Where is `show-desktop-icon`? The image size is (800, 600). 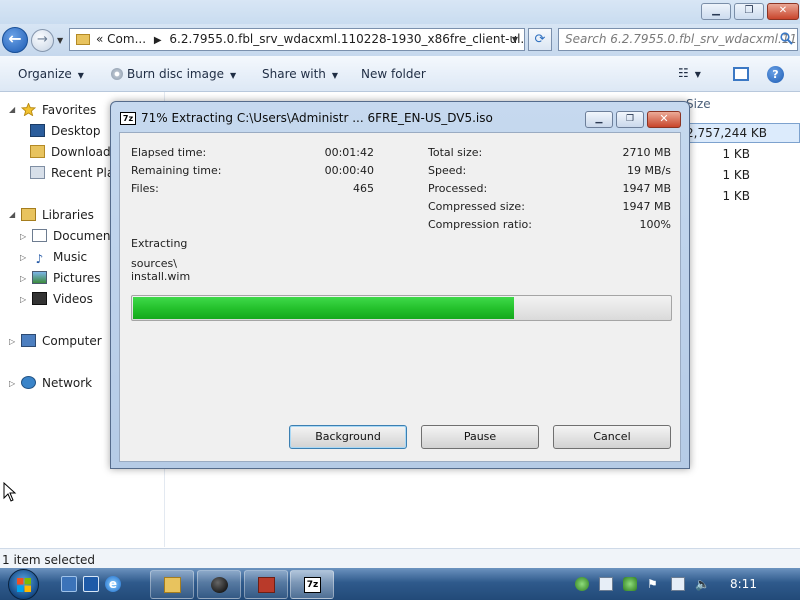
show-desktop-icon is located at coordinates (69, 584).